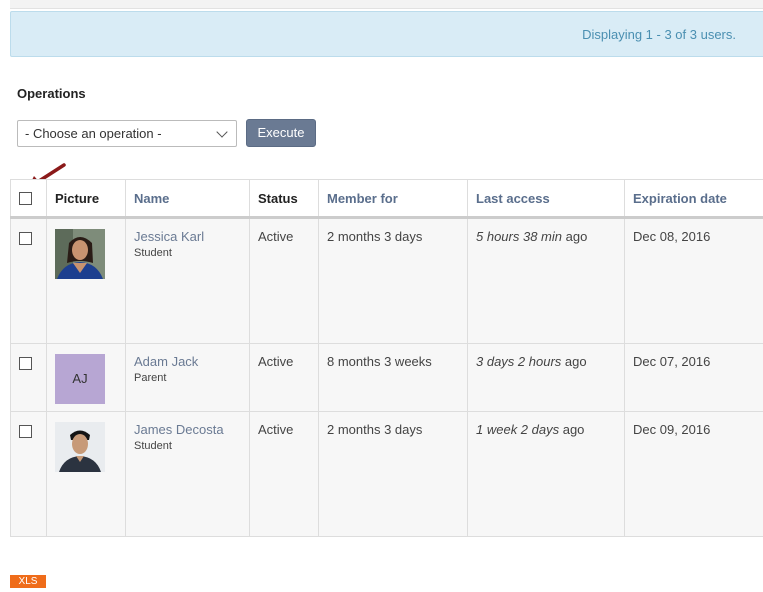 The width and height of the screenshot is (763, 592). What do you see at coordinates (546, 280) in the screenshot?
I see `last-access-cell: 5 hours 38 min ago` at bounding box center [546, 280].